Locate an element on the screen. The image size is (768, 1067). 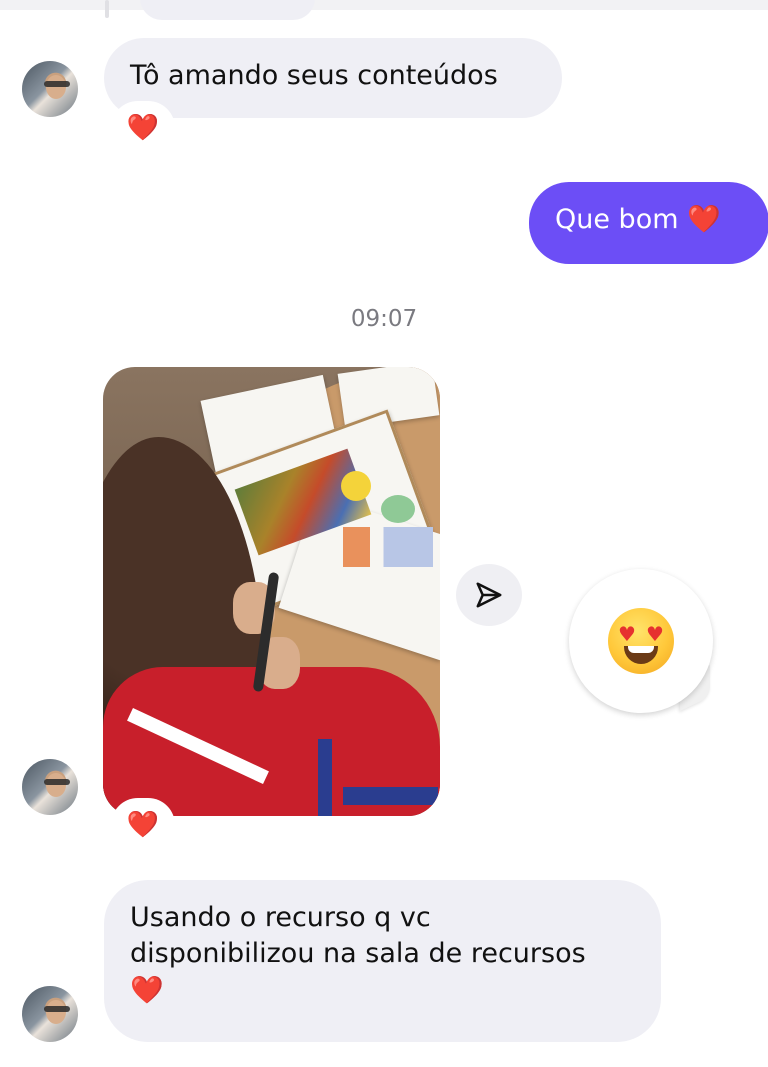
sticker-message: ♥ ♥ is located at coordinates (641, 641).